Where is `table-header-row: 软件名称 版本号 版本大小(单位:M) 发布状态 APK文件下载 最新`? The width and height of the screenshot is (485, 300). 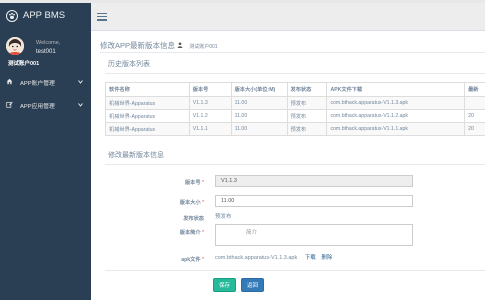 table-header-row: 软件名称 版本号 版本大小(单位:M) 发布状态 APK文件下载 最新 is located at coordinates (295, 89).